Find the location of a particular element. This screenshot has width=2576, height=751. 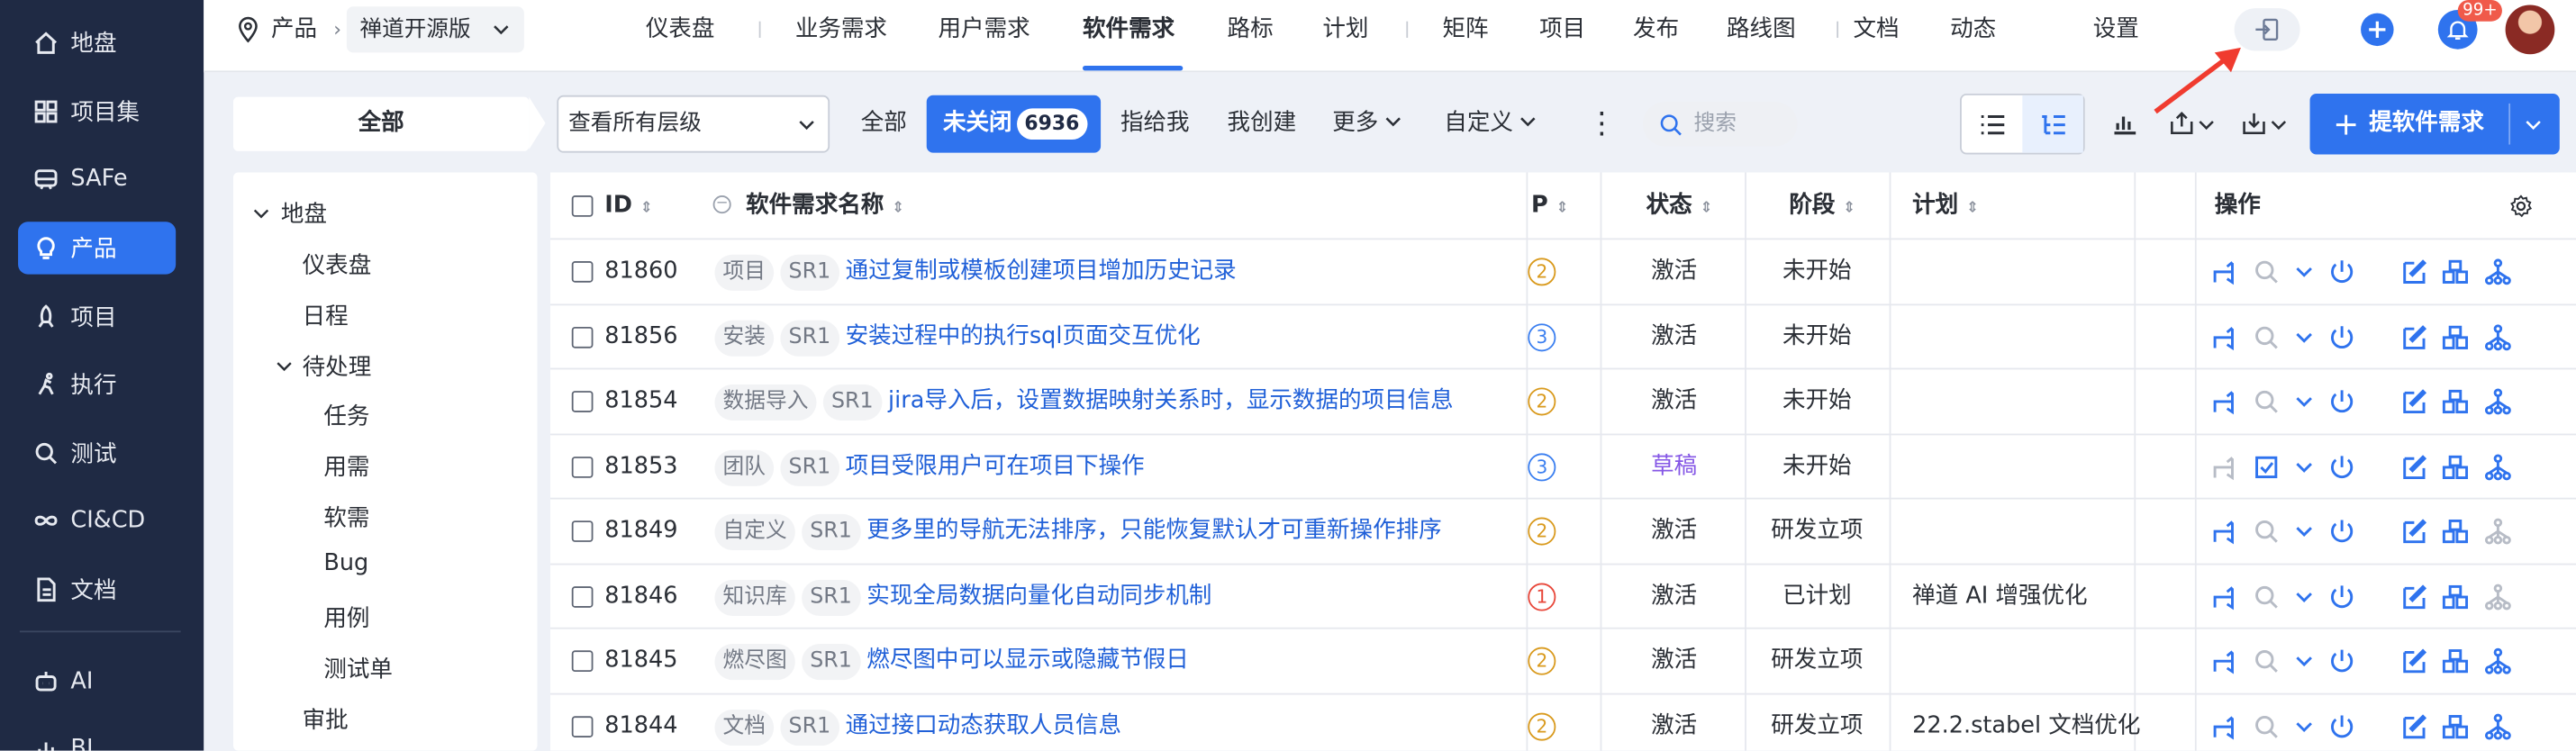

story-title-link: 实现全局数据向量化自动同步机制 is located at coordinates (1038, 596).